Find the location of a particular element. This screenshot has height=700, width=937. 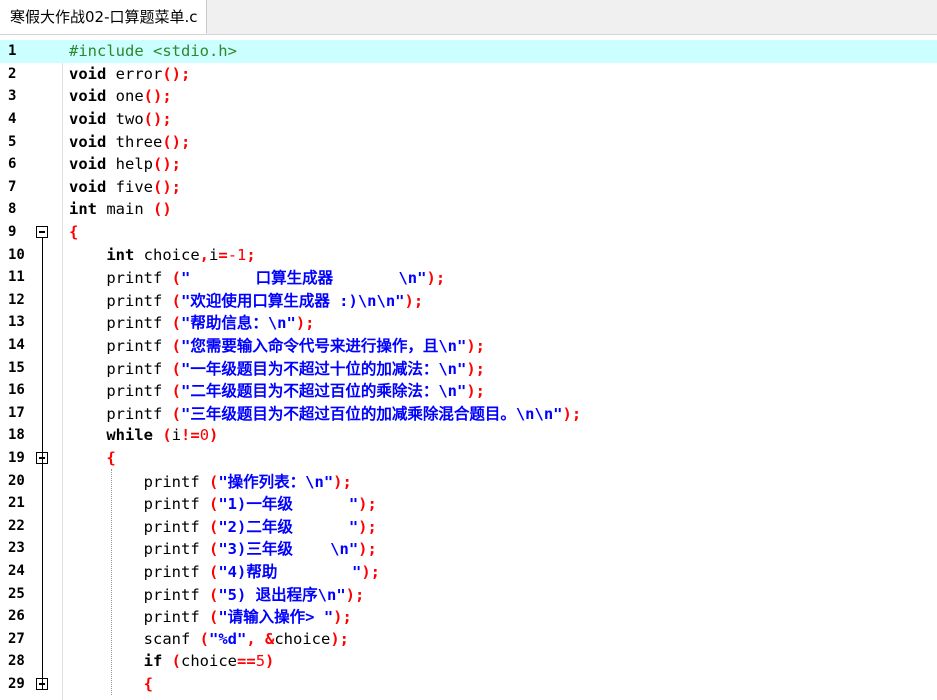

code-token: { is located at coordinates (111, 458).